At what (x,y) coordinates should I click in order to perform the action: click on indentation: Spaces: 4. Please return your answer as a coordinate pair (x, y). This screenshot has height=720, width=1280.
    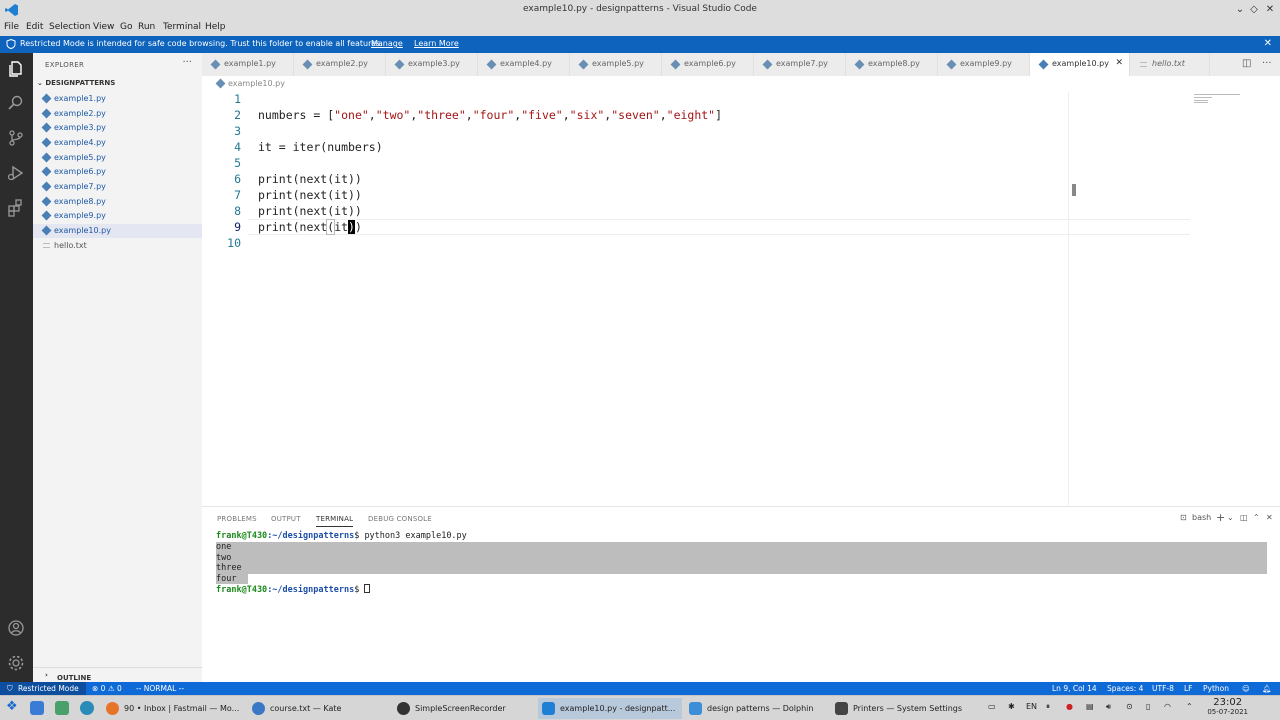
    Looking at the image, I should click on (1125, 688).